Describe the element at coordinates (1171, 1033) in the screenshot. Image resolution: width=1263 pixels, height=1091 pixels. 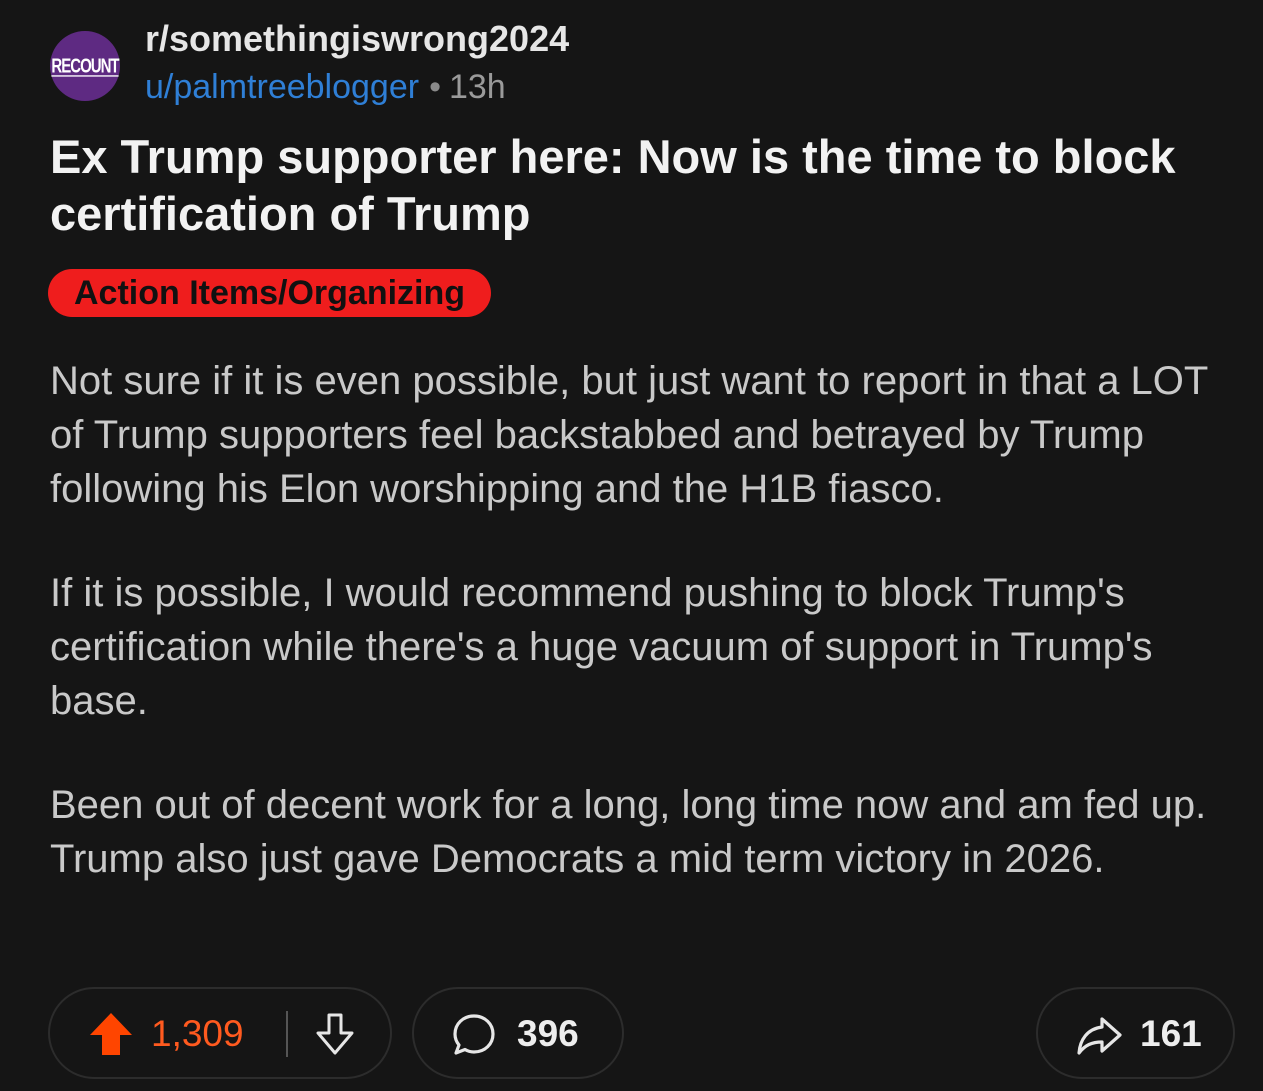
I see `share-count: 161` at that location.